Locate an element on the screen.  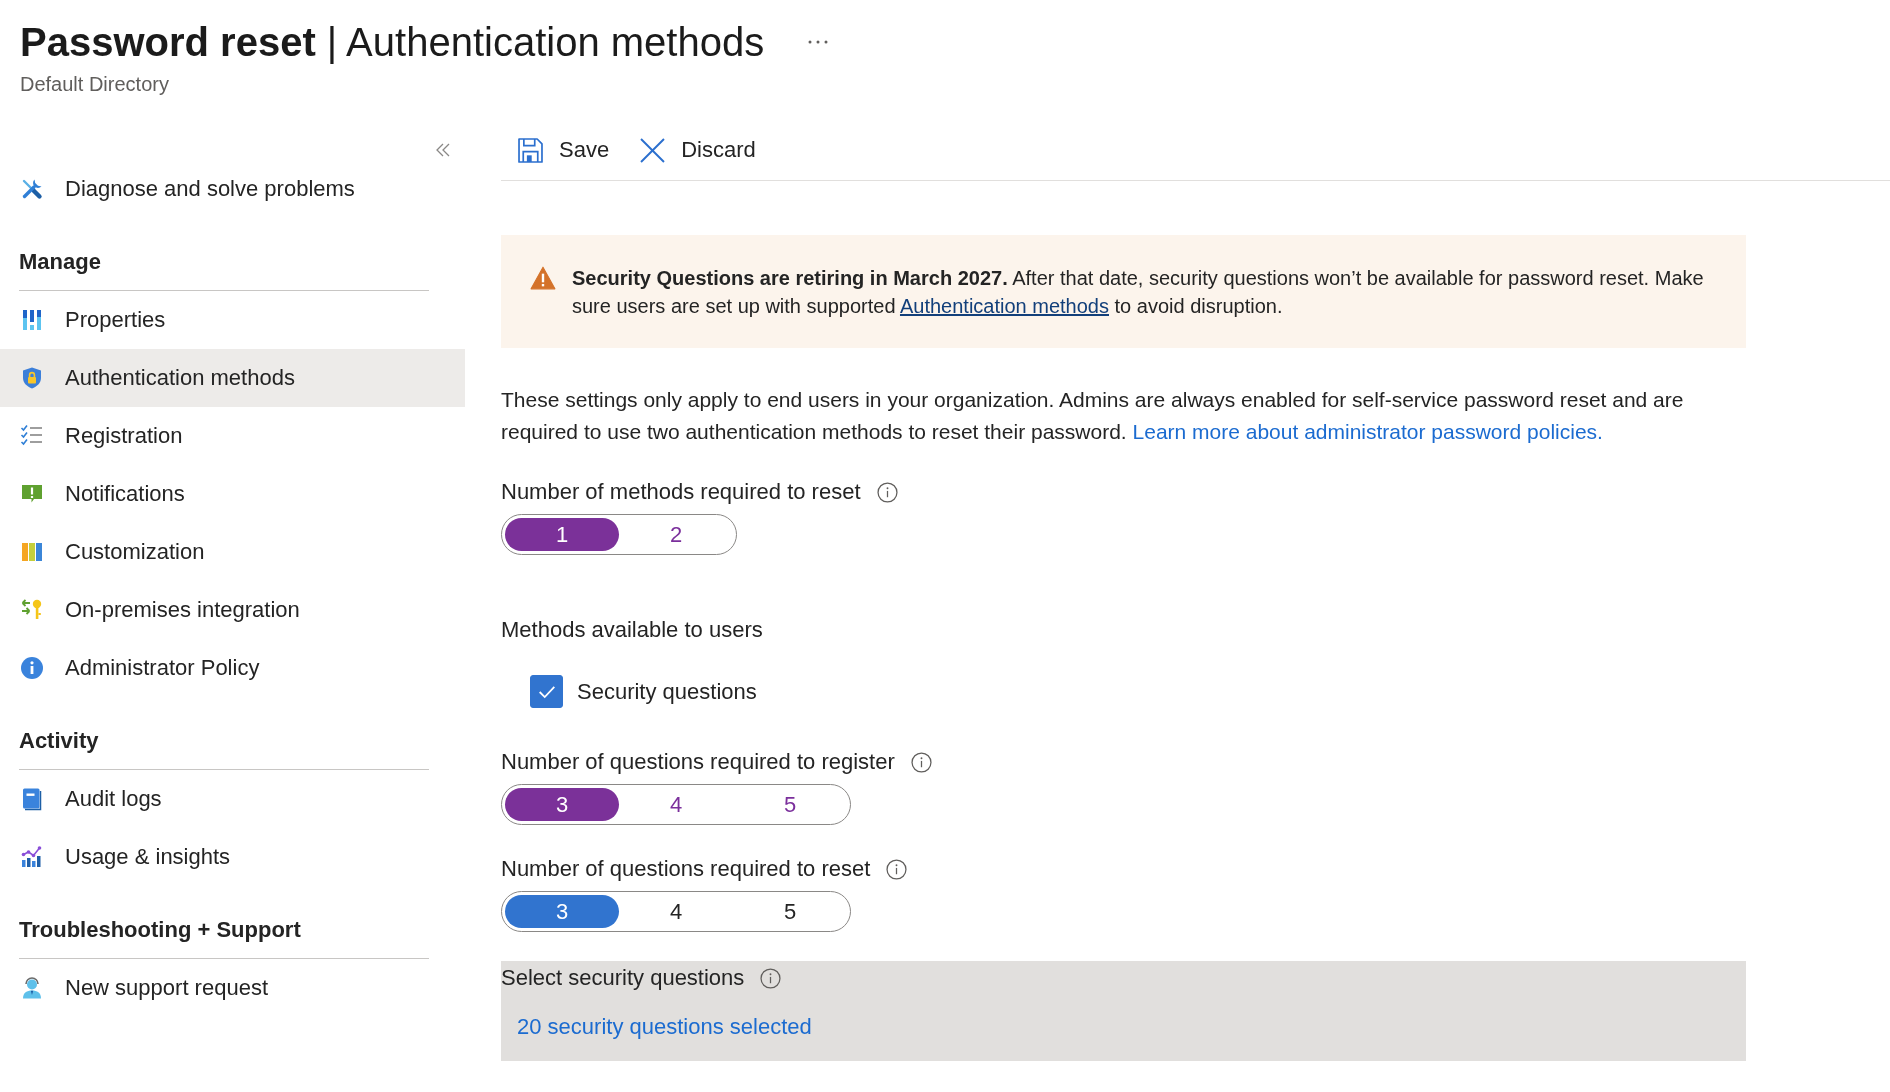
field-label: Number of methods required to reset is located at coordinates (681, 492).